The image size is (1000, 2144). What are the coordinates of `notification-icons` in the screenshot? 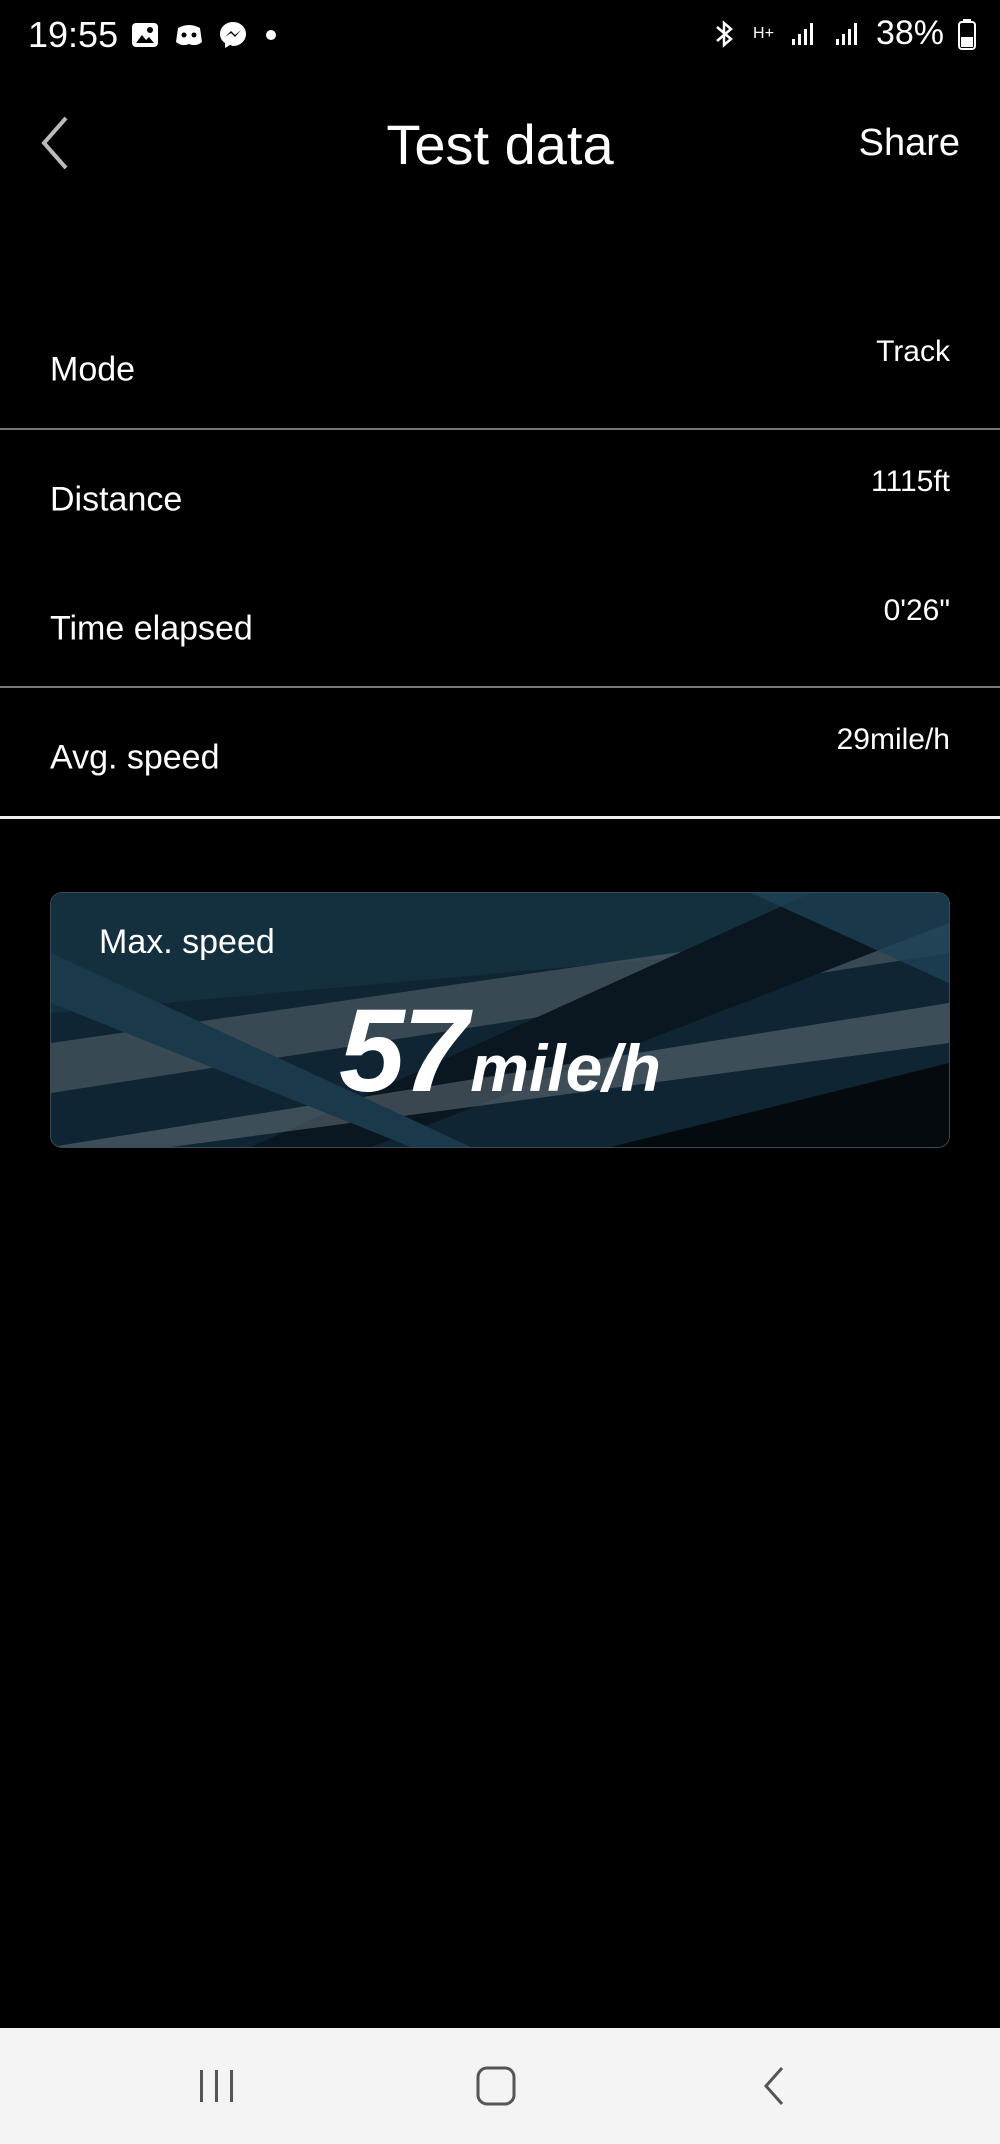 It's located at (203, 35).